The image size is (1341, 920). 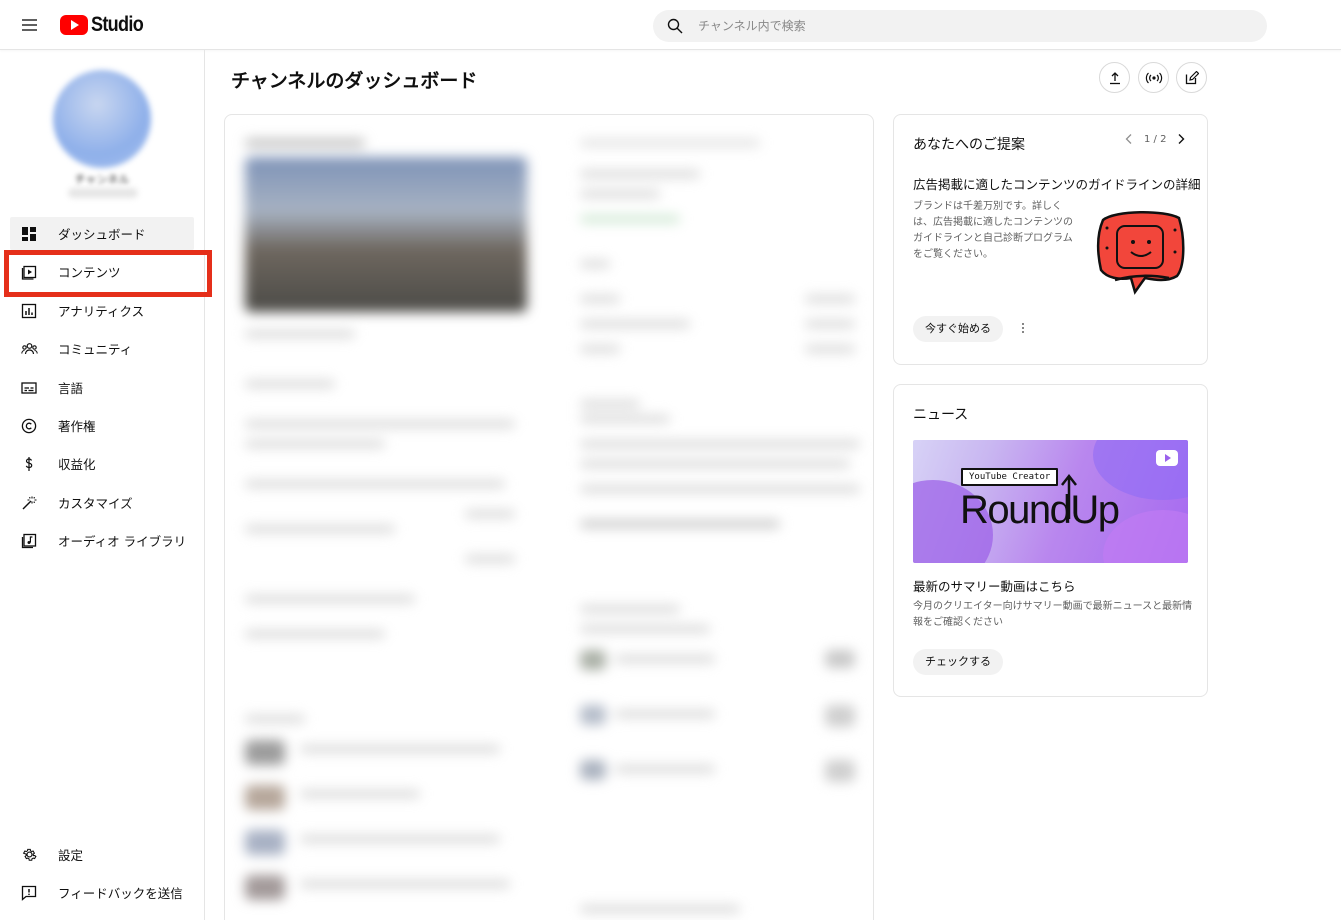 What do you see at coordinates (30, 25) in the screenshot?
I see `menu-icon` at bounding box center [30, 25].